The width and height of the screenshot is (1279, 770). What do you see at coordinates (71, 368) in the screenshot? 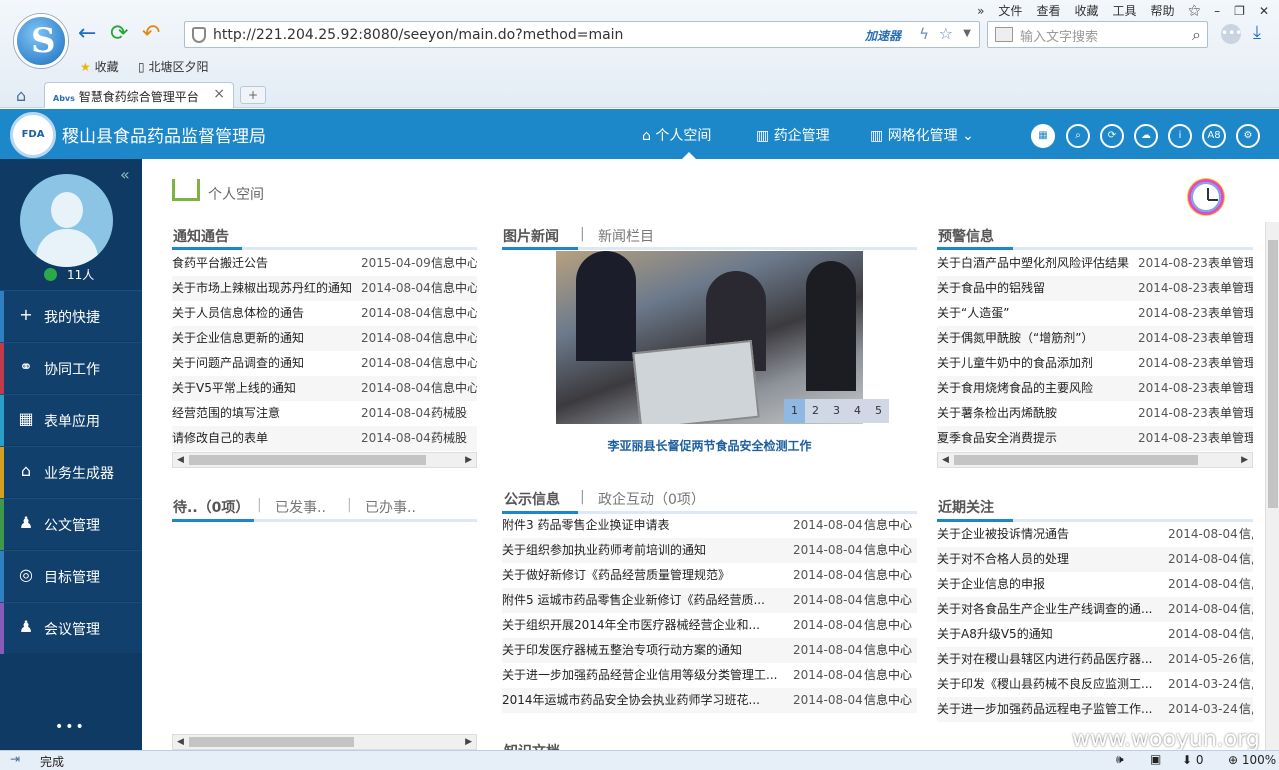
I see `sidebar-item-1: ⚭ 协同工作` at bounding box center [71, 368].